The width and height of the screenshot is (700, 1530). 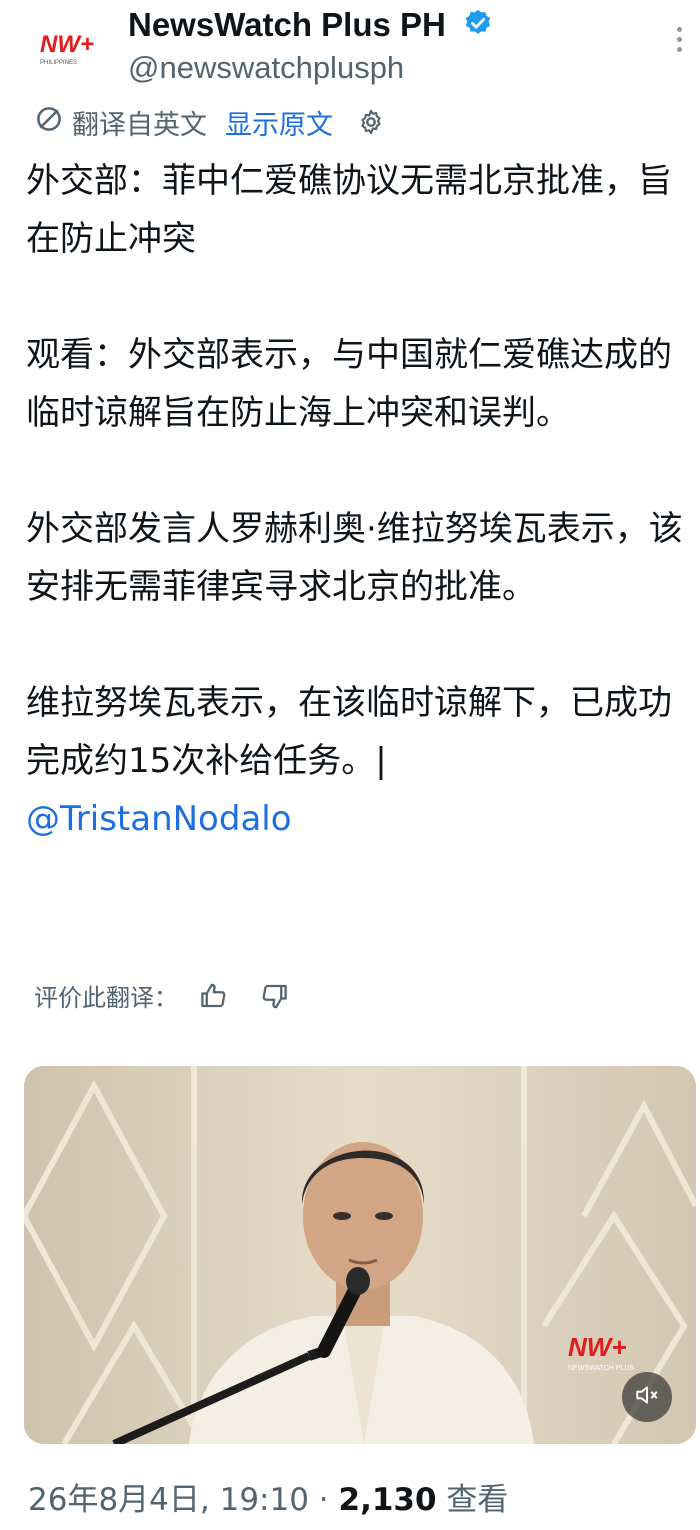 I want to click on post-paragraph-missions-text: 维拉努埃瓦表示，在该临时谅解下，已成功完成约15次补给任务。|, so click(x=349, y=732).